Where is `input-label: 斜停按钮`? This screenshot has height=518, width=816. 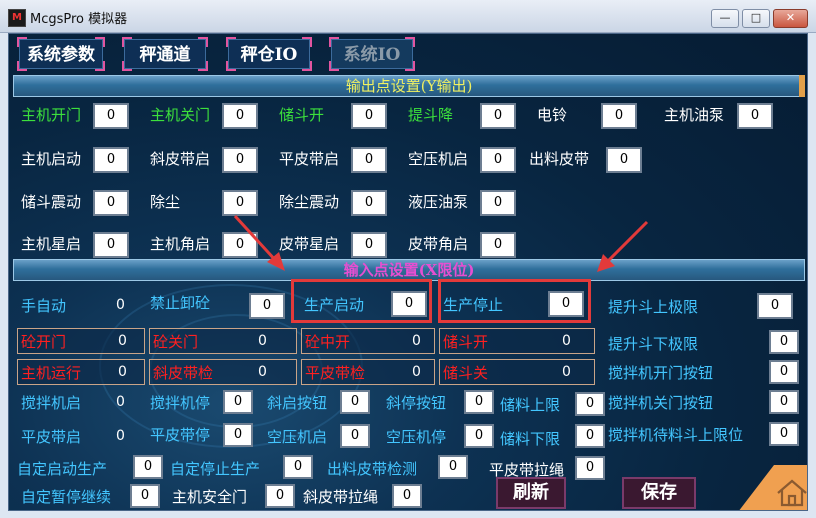
input-label: 斜停按钮 is located at coordinates (416, 403).